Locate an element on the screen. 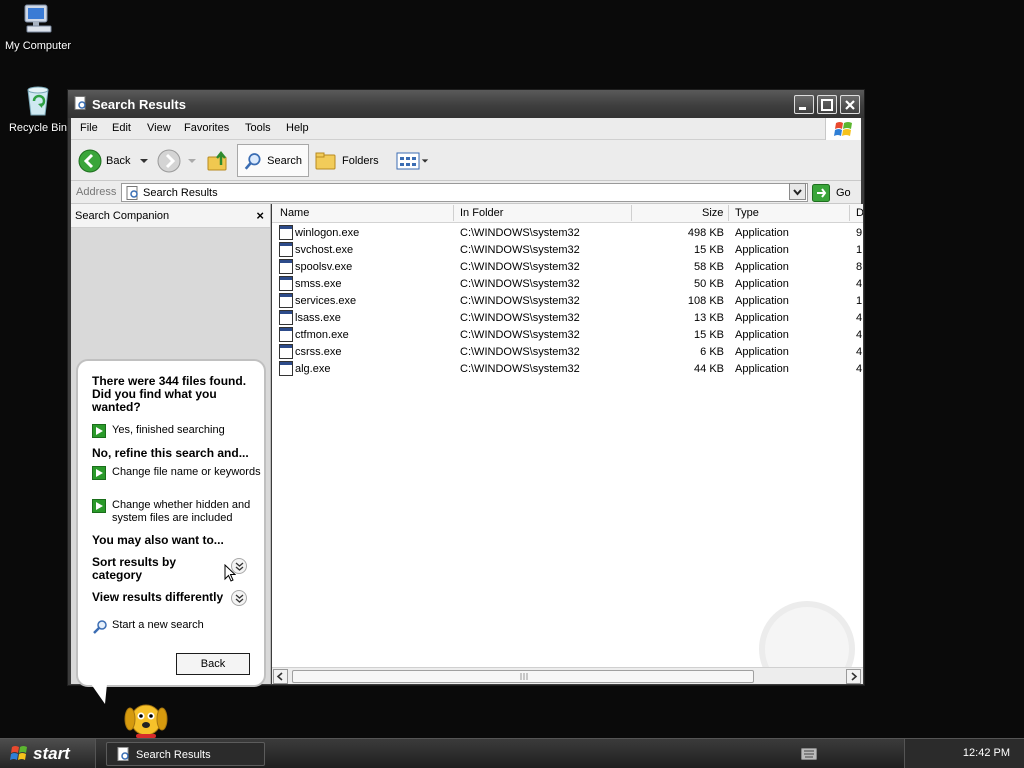 This screenshot has width=1024, height=768. folders-icon is located at coordinates (325, 160).